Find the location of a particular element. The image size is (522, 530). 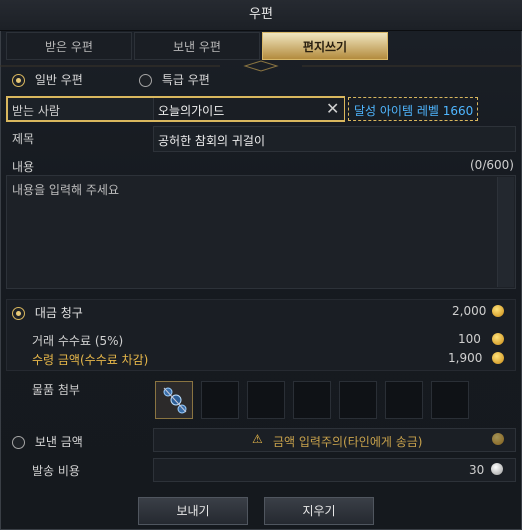

clear-recipient-icon: ✕ is located at coordinates (332, 109).